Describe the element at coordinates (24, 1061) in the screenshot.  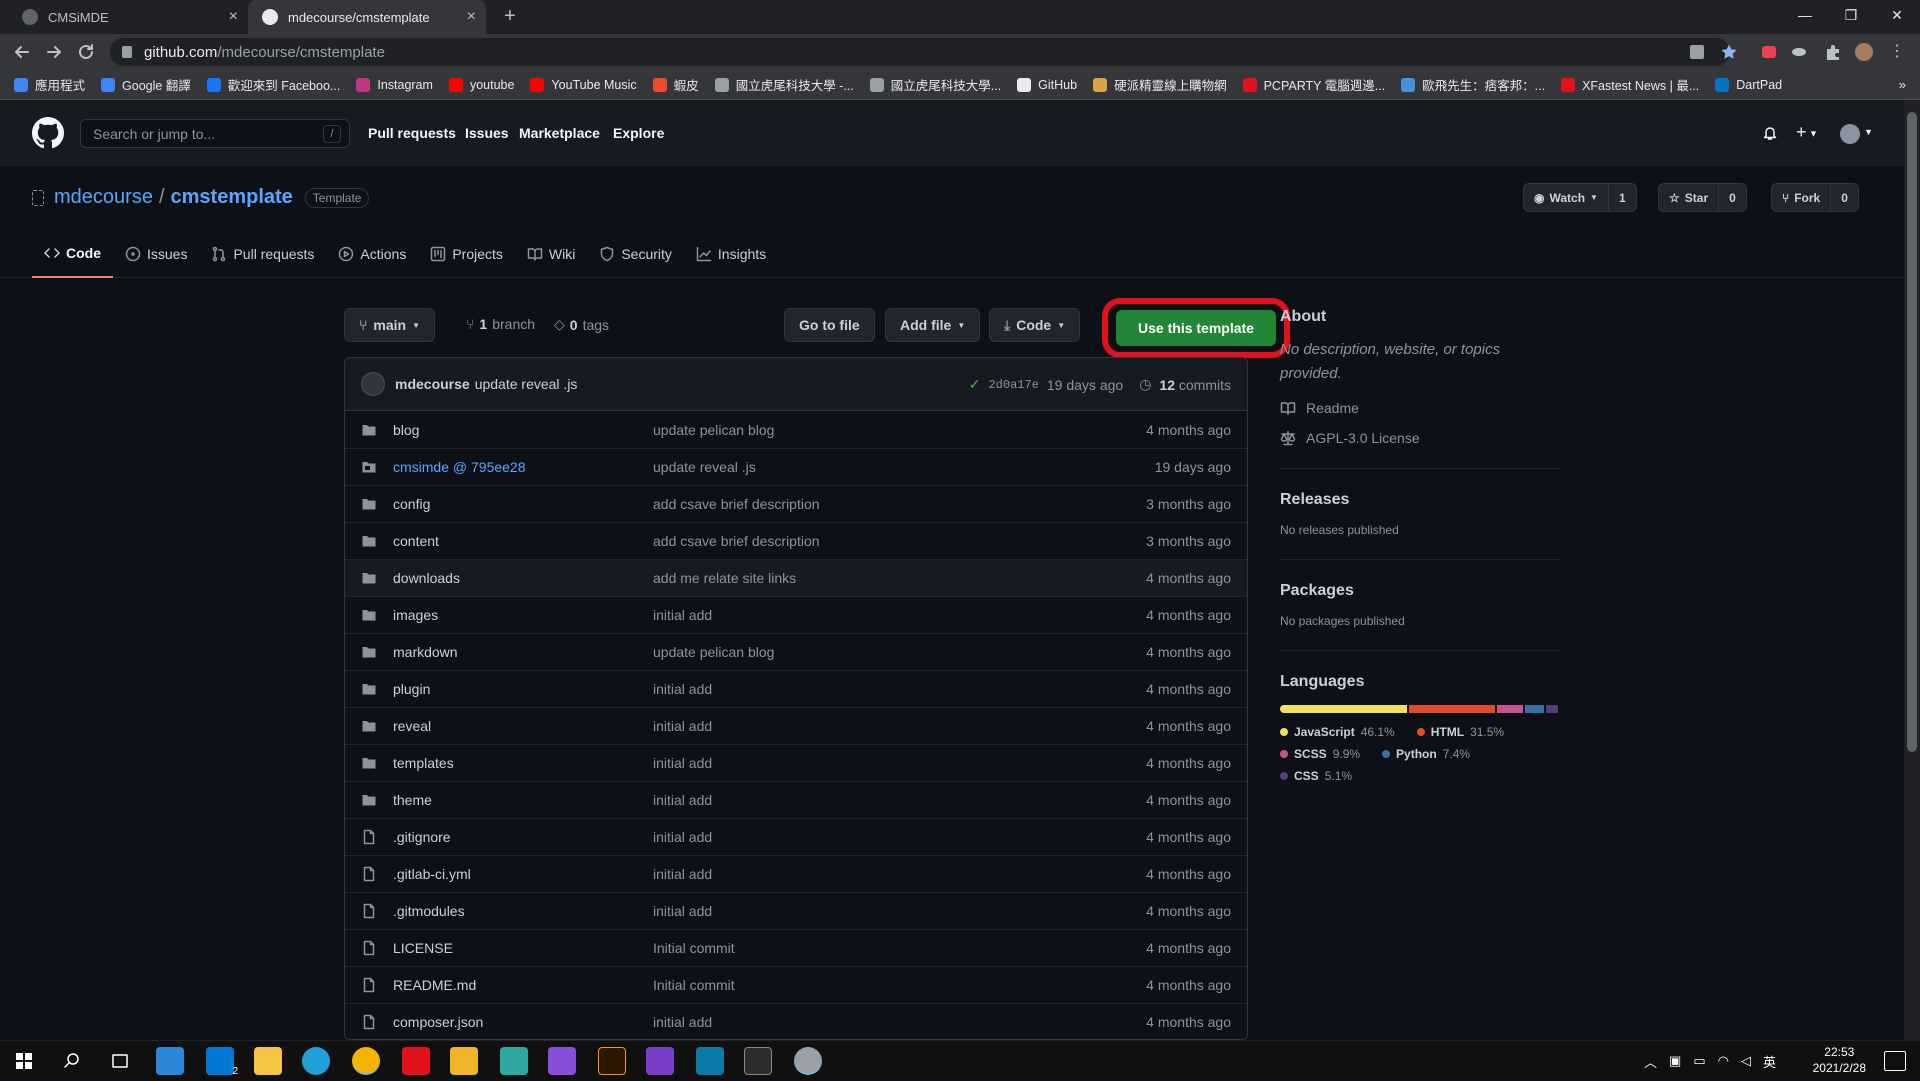
I see `windows-start-icon` at that location.